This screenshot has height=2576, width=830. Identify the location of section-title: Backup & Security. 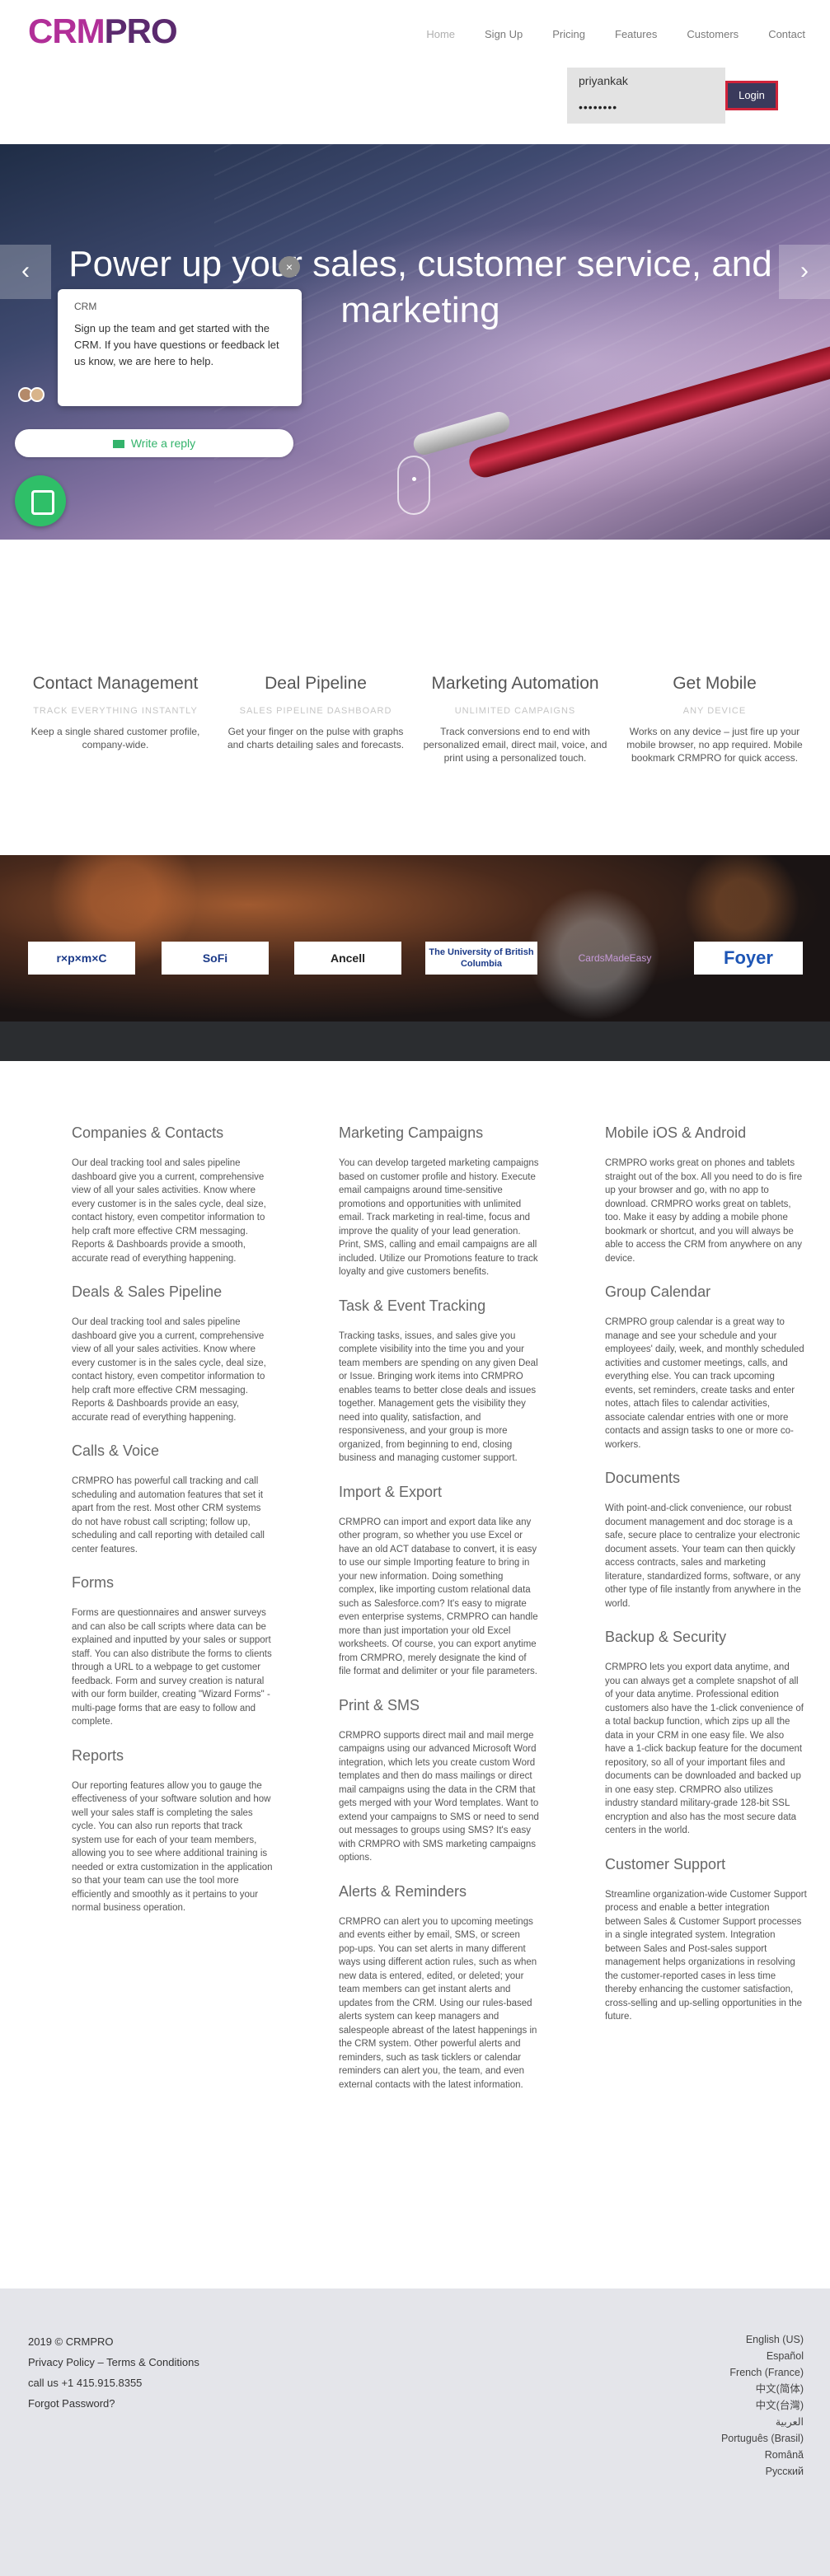
(666, 1637).